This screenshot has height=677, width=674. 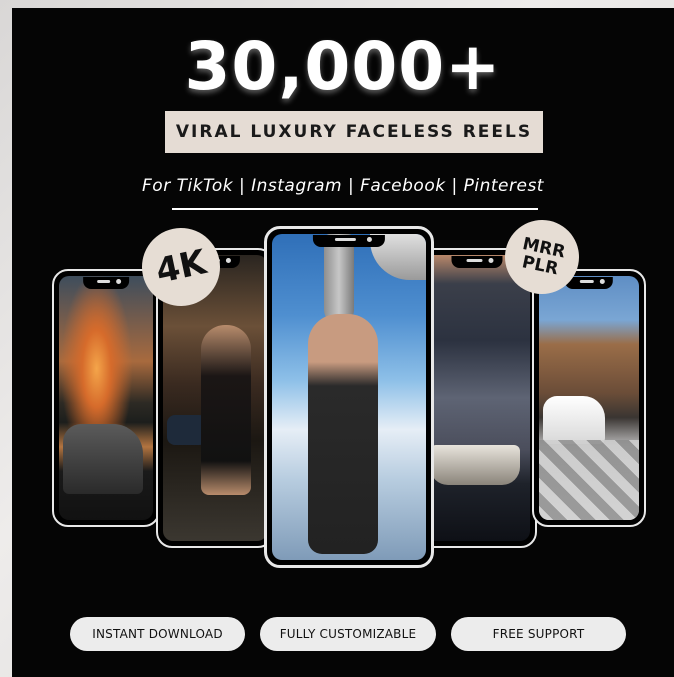 I want to click on phone-mockup-villa, so click(x=589, y=398).